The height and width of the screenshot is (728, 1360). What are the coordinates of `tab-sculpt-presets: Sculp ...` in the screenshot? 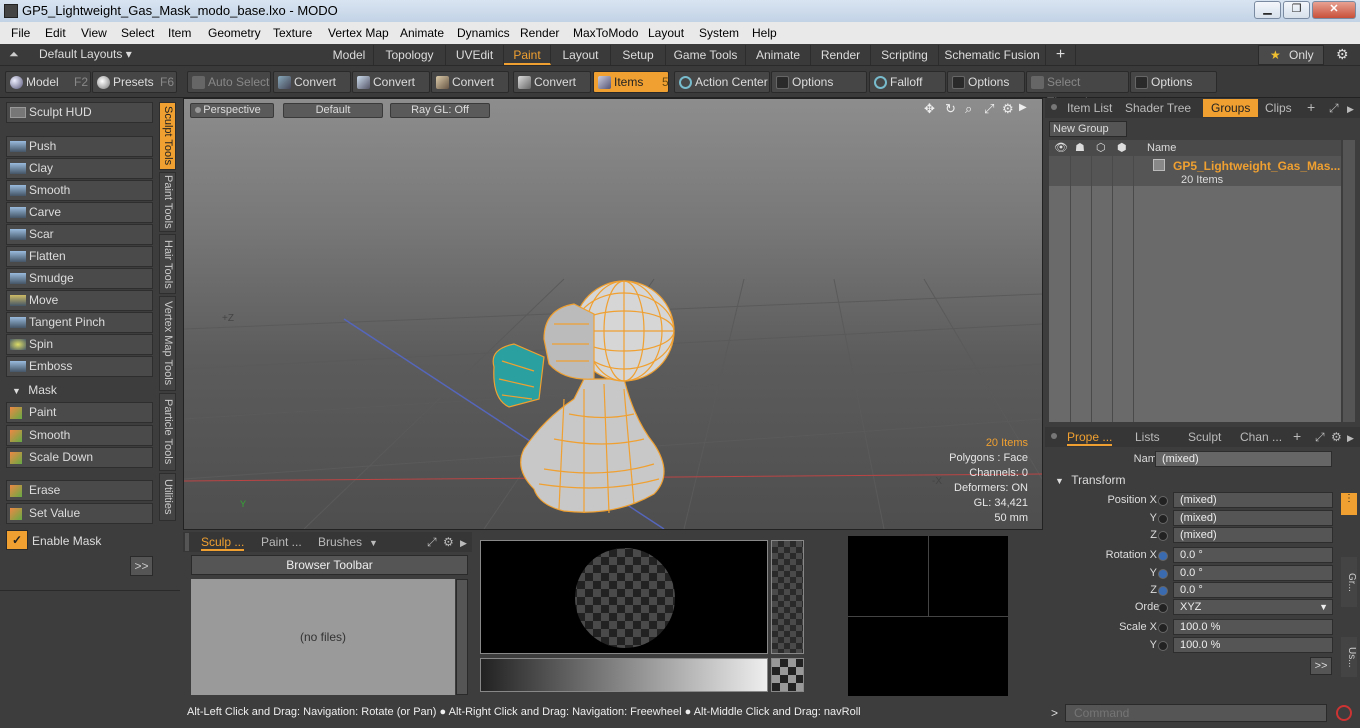 It's located at (223, 543).